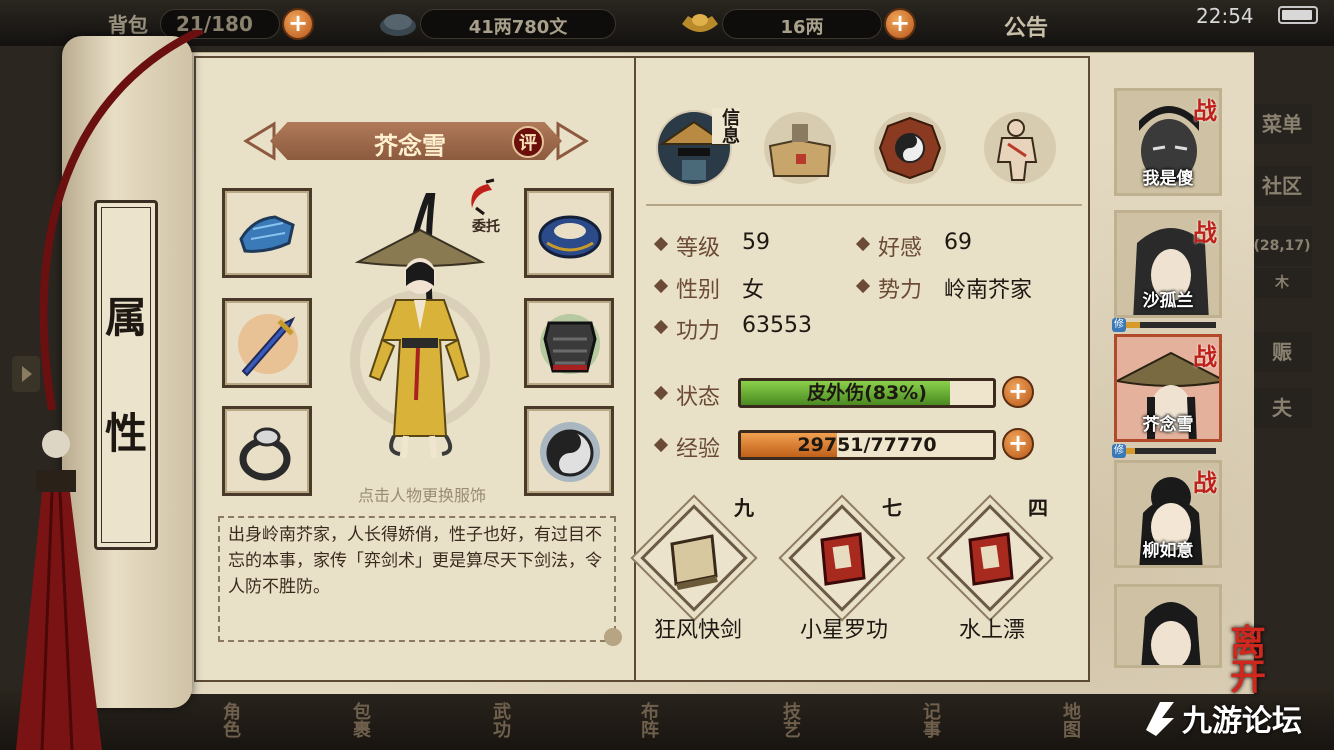 The height and width of the screenshot is (750, 1334). What do you see at coordinates (518, 27) in the screenshot?
I see `money-value: 41两780文` at bounding box center [518, 27].